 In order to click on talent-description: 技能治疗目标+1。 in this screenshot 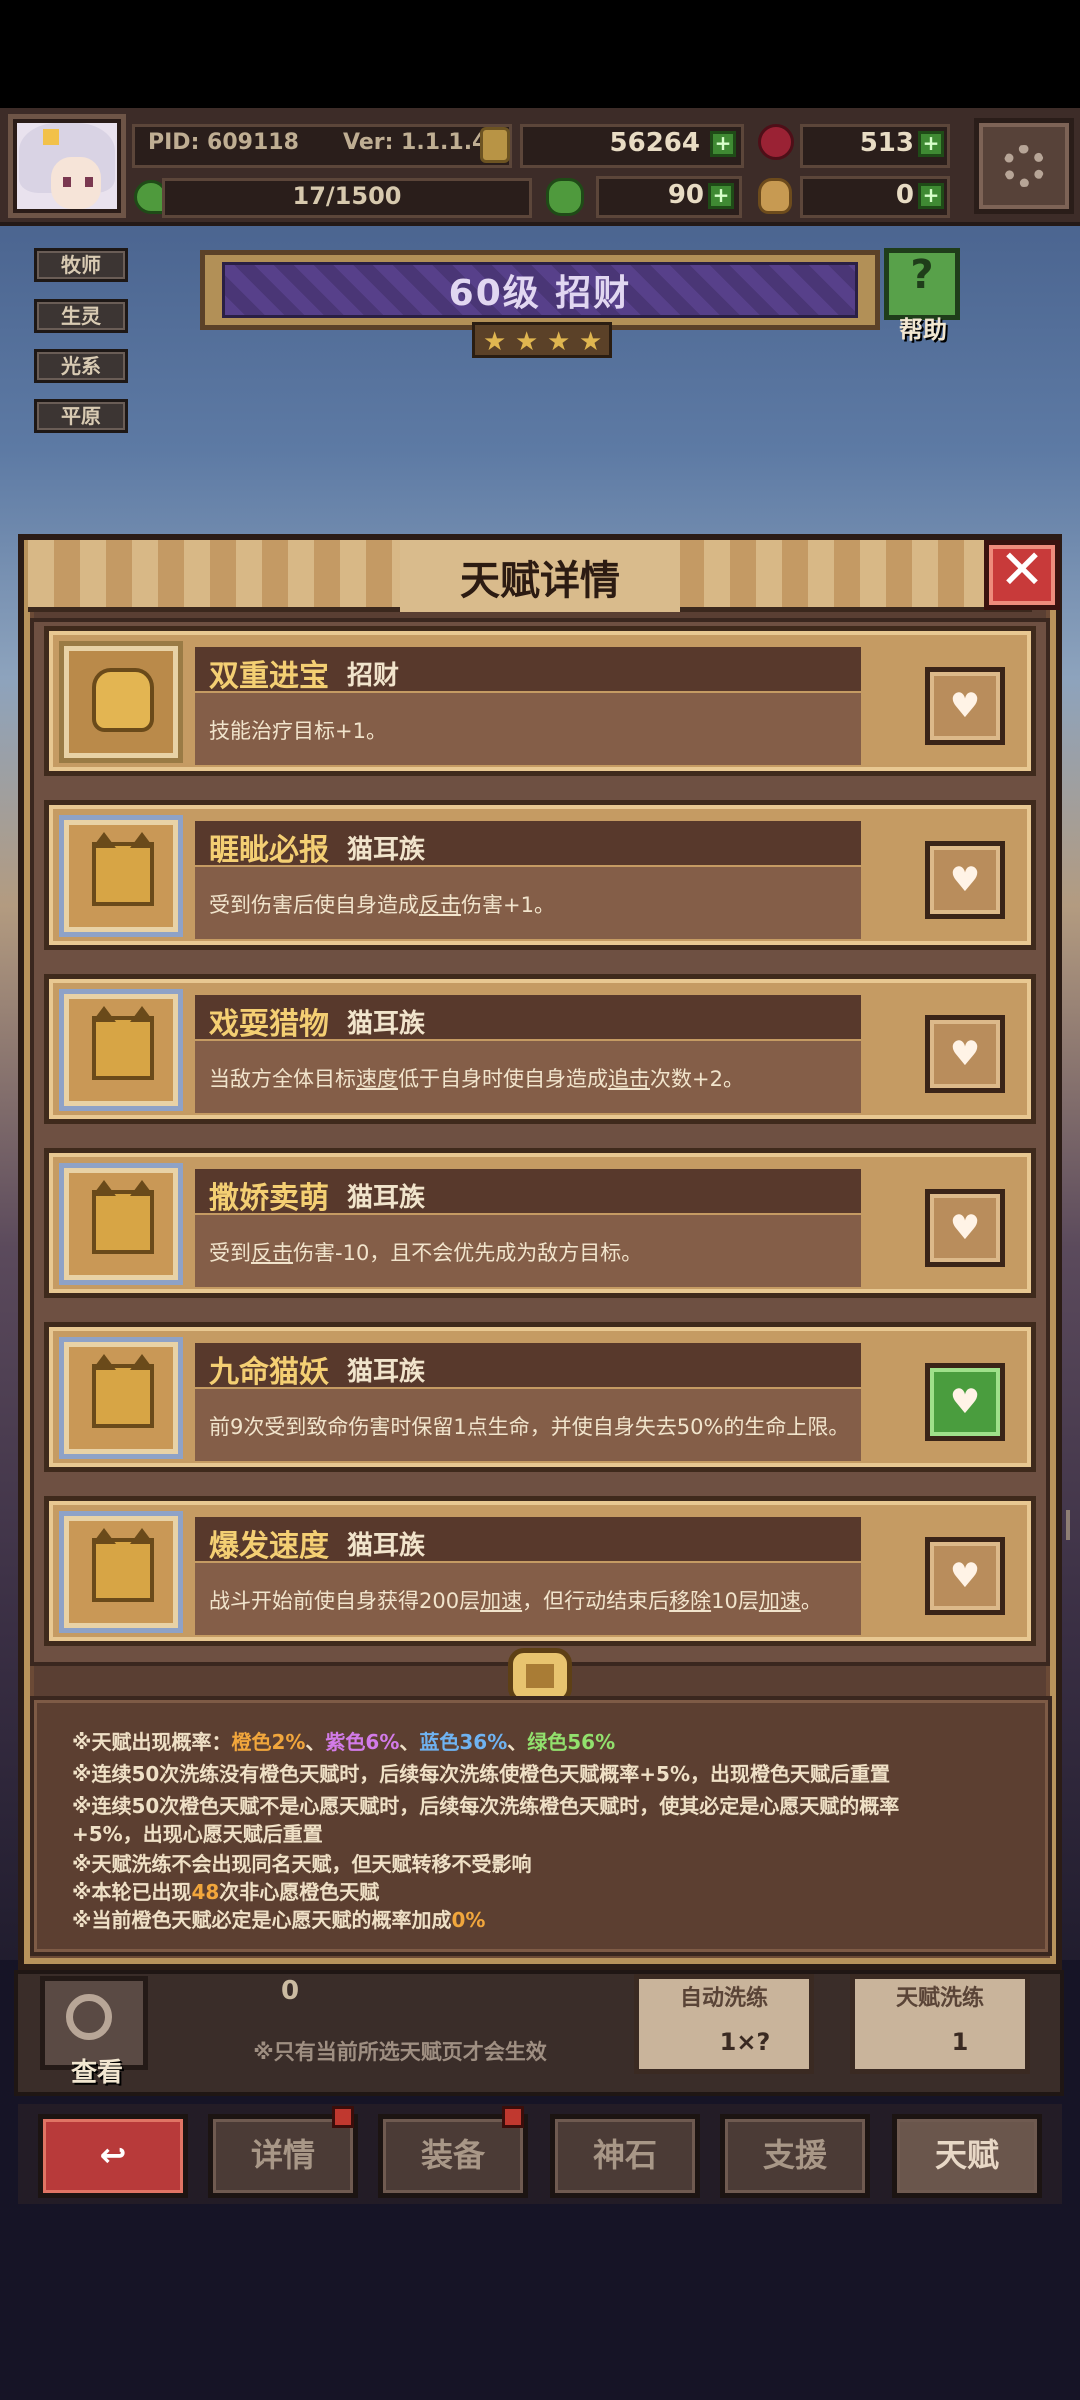, I will do `click(298, 731)`.